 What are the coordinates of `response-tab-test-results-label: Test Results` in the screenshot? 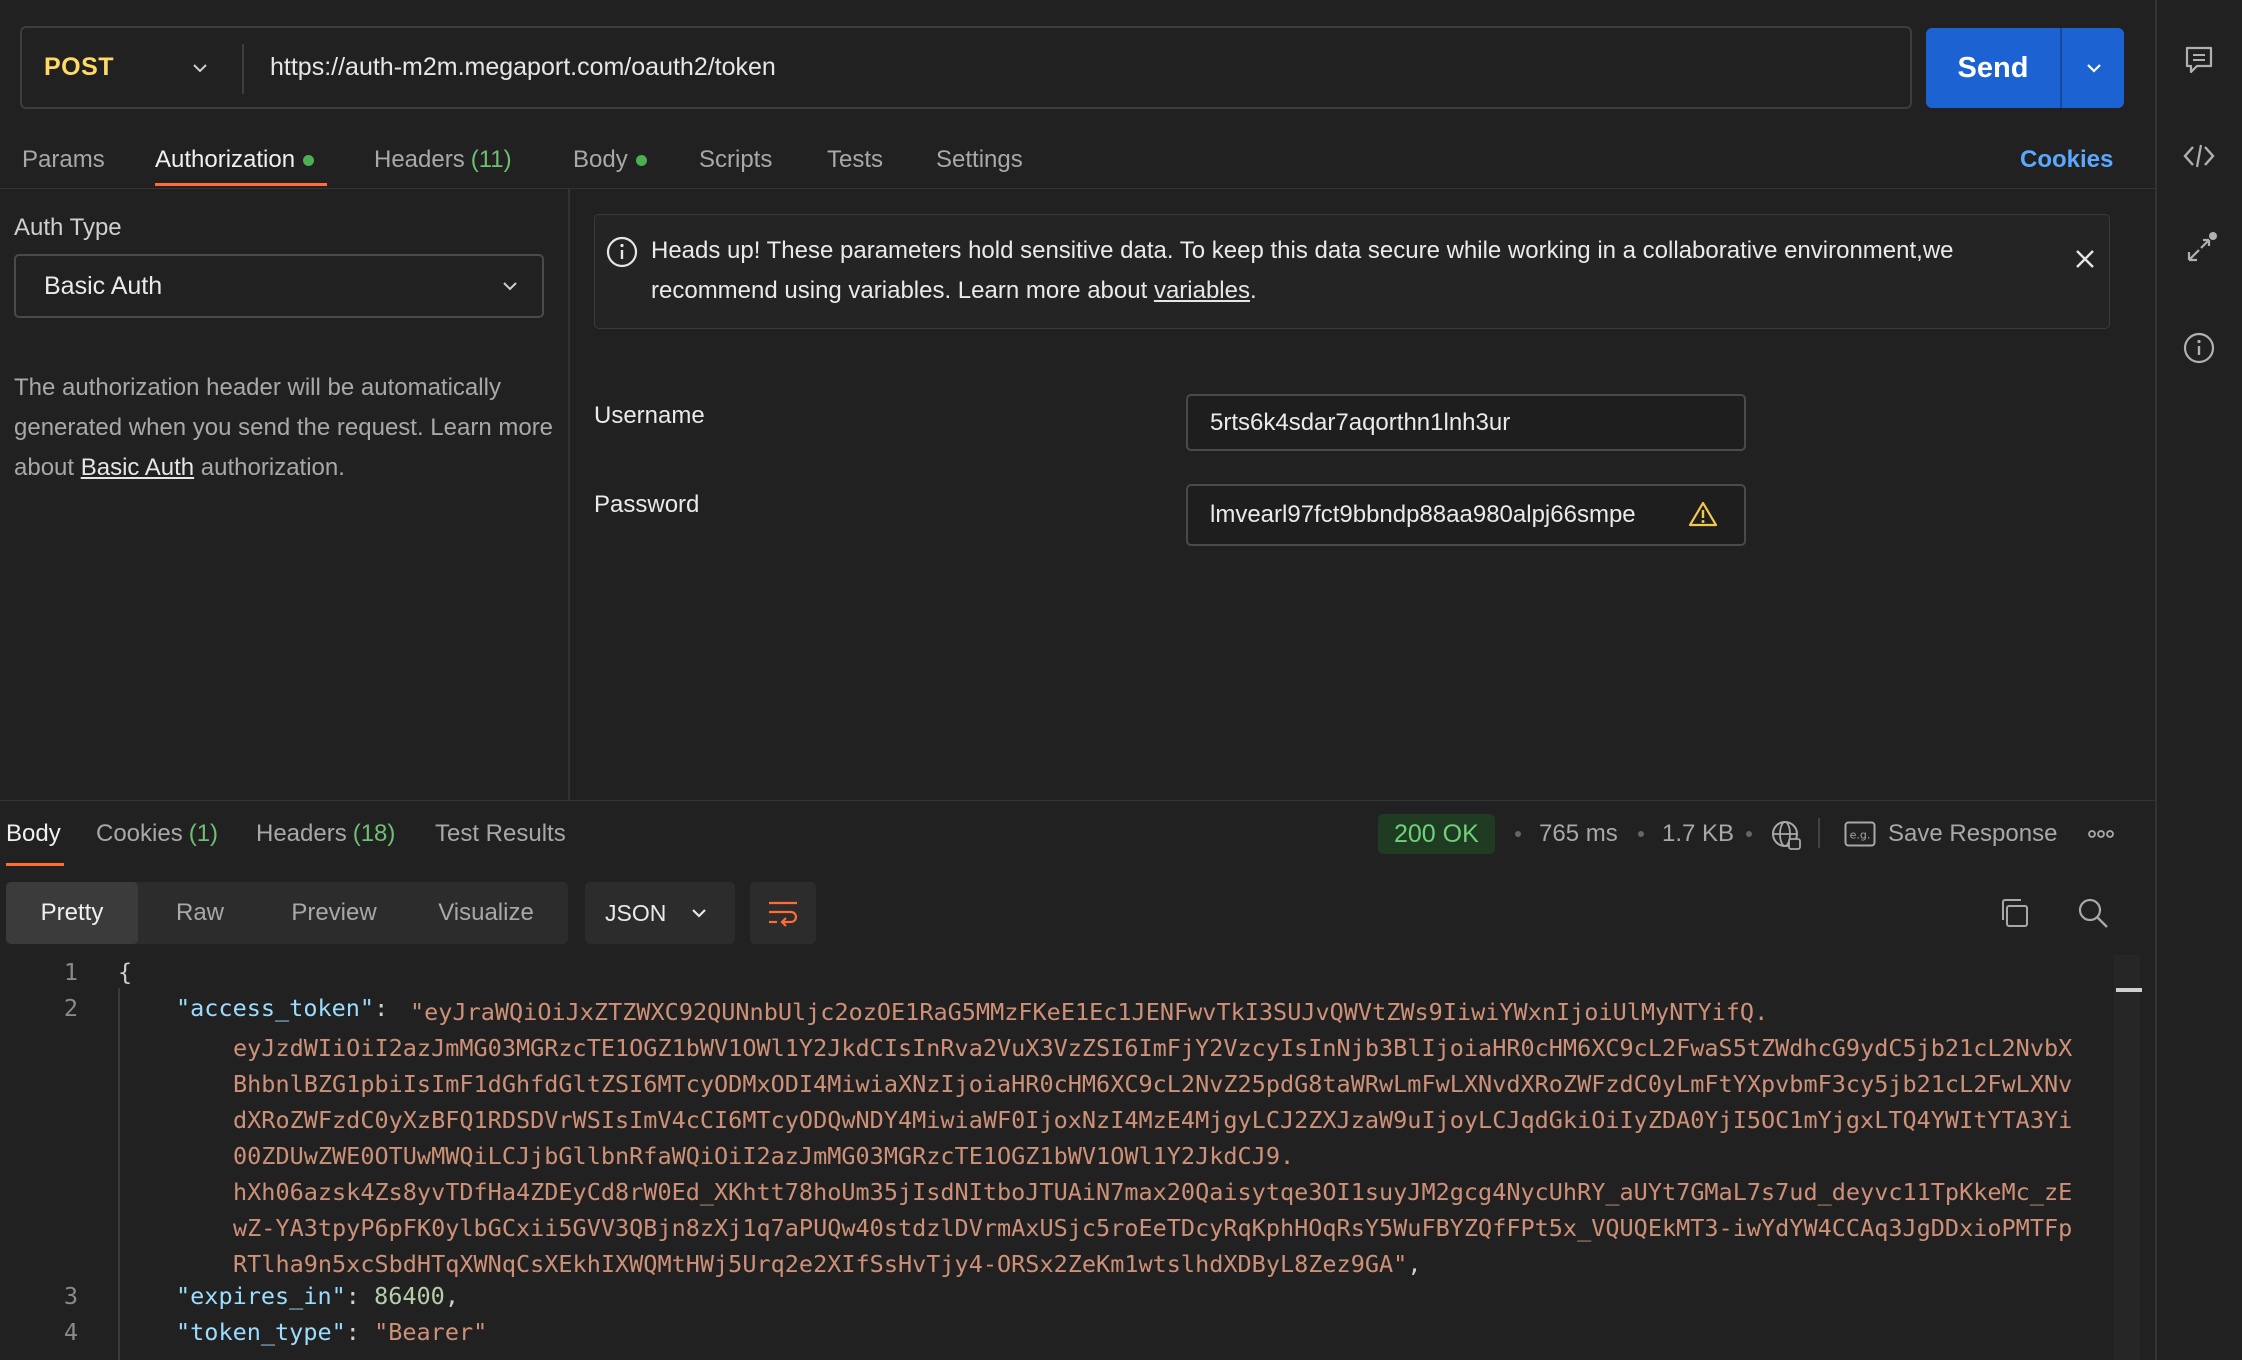 It's located at (500, 833).